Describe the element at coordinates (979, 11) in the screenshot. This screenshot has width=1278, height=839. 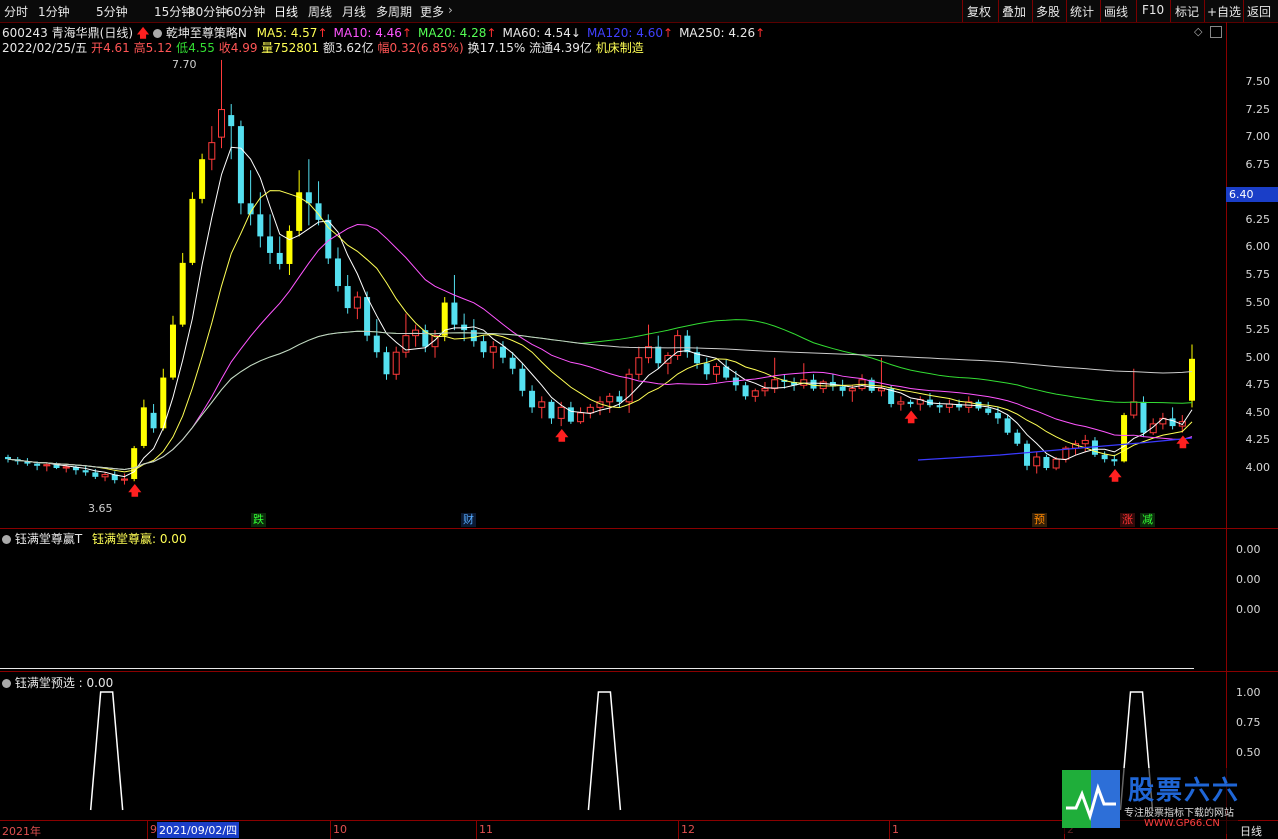
I see `fuquan-button: 复权` at that location.